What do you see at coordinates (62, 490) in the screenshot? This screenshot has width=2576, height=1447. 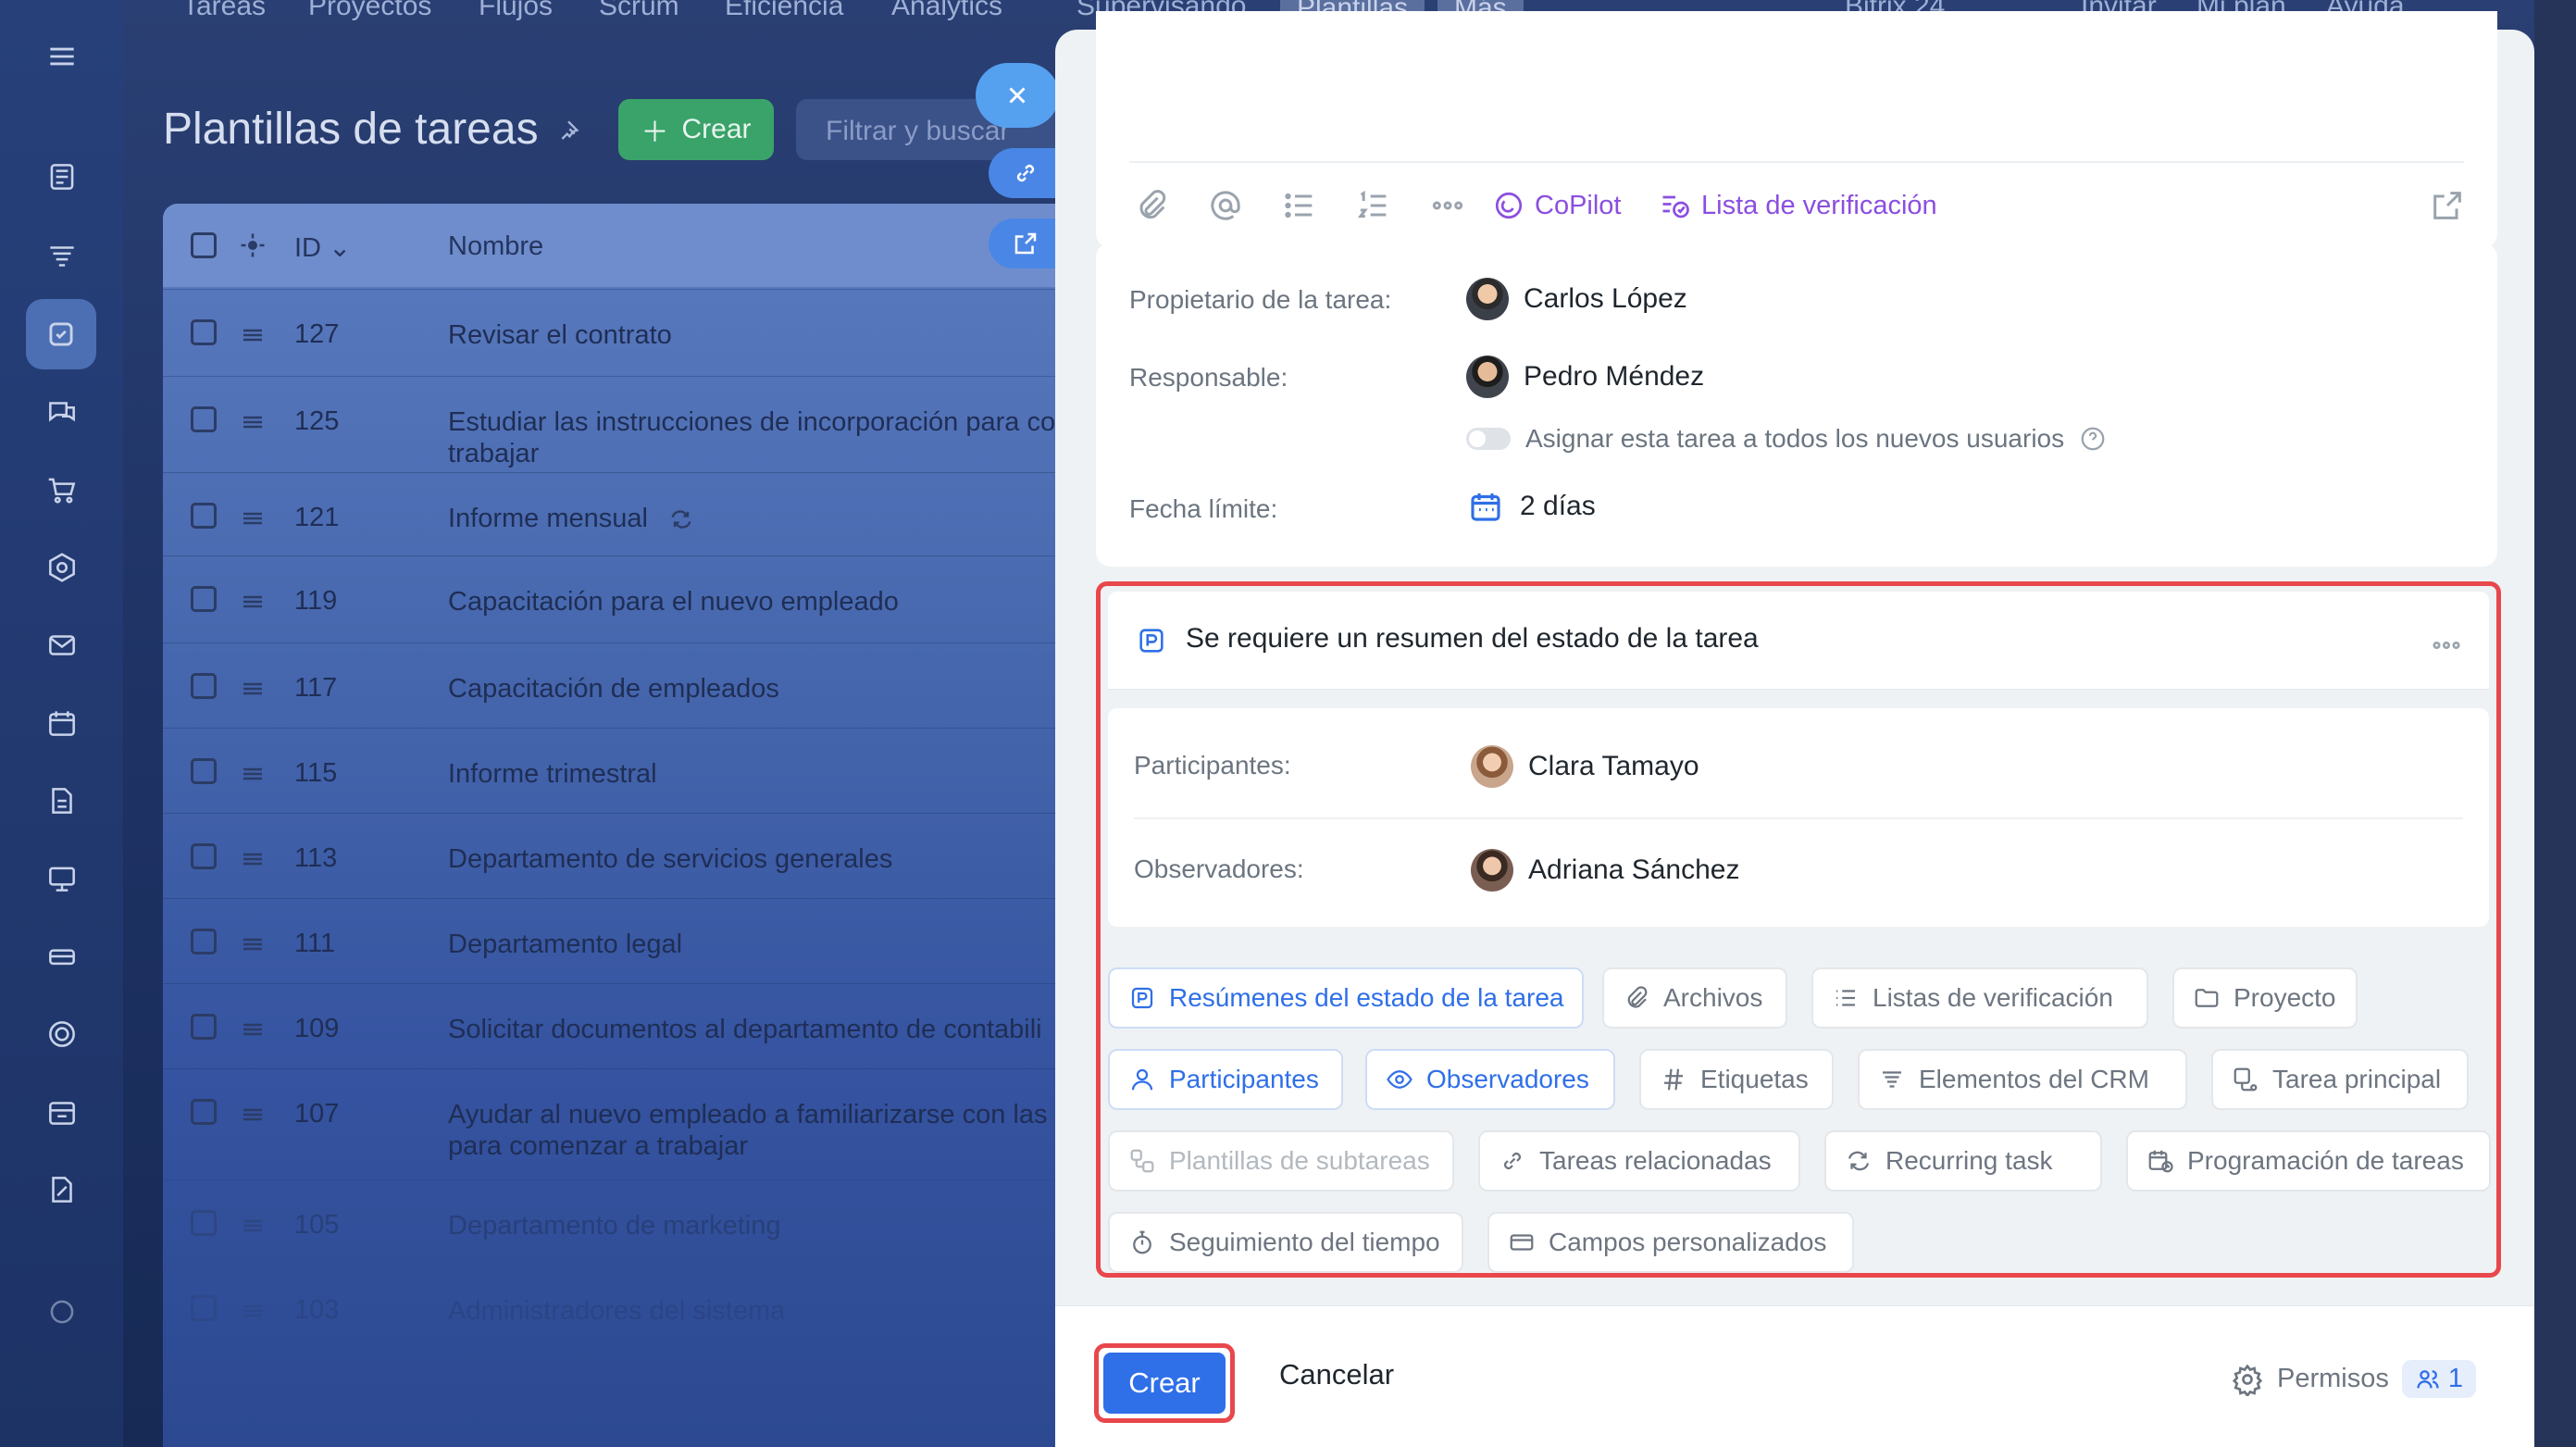 I see `cart-icon` at bounding box center [62, 490].